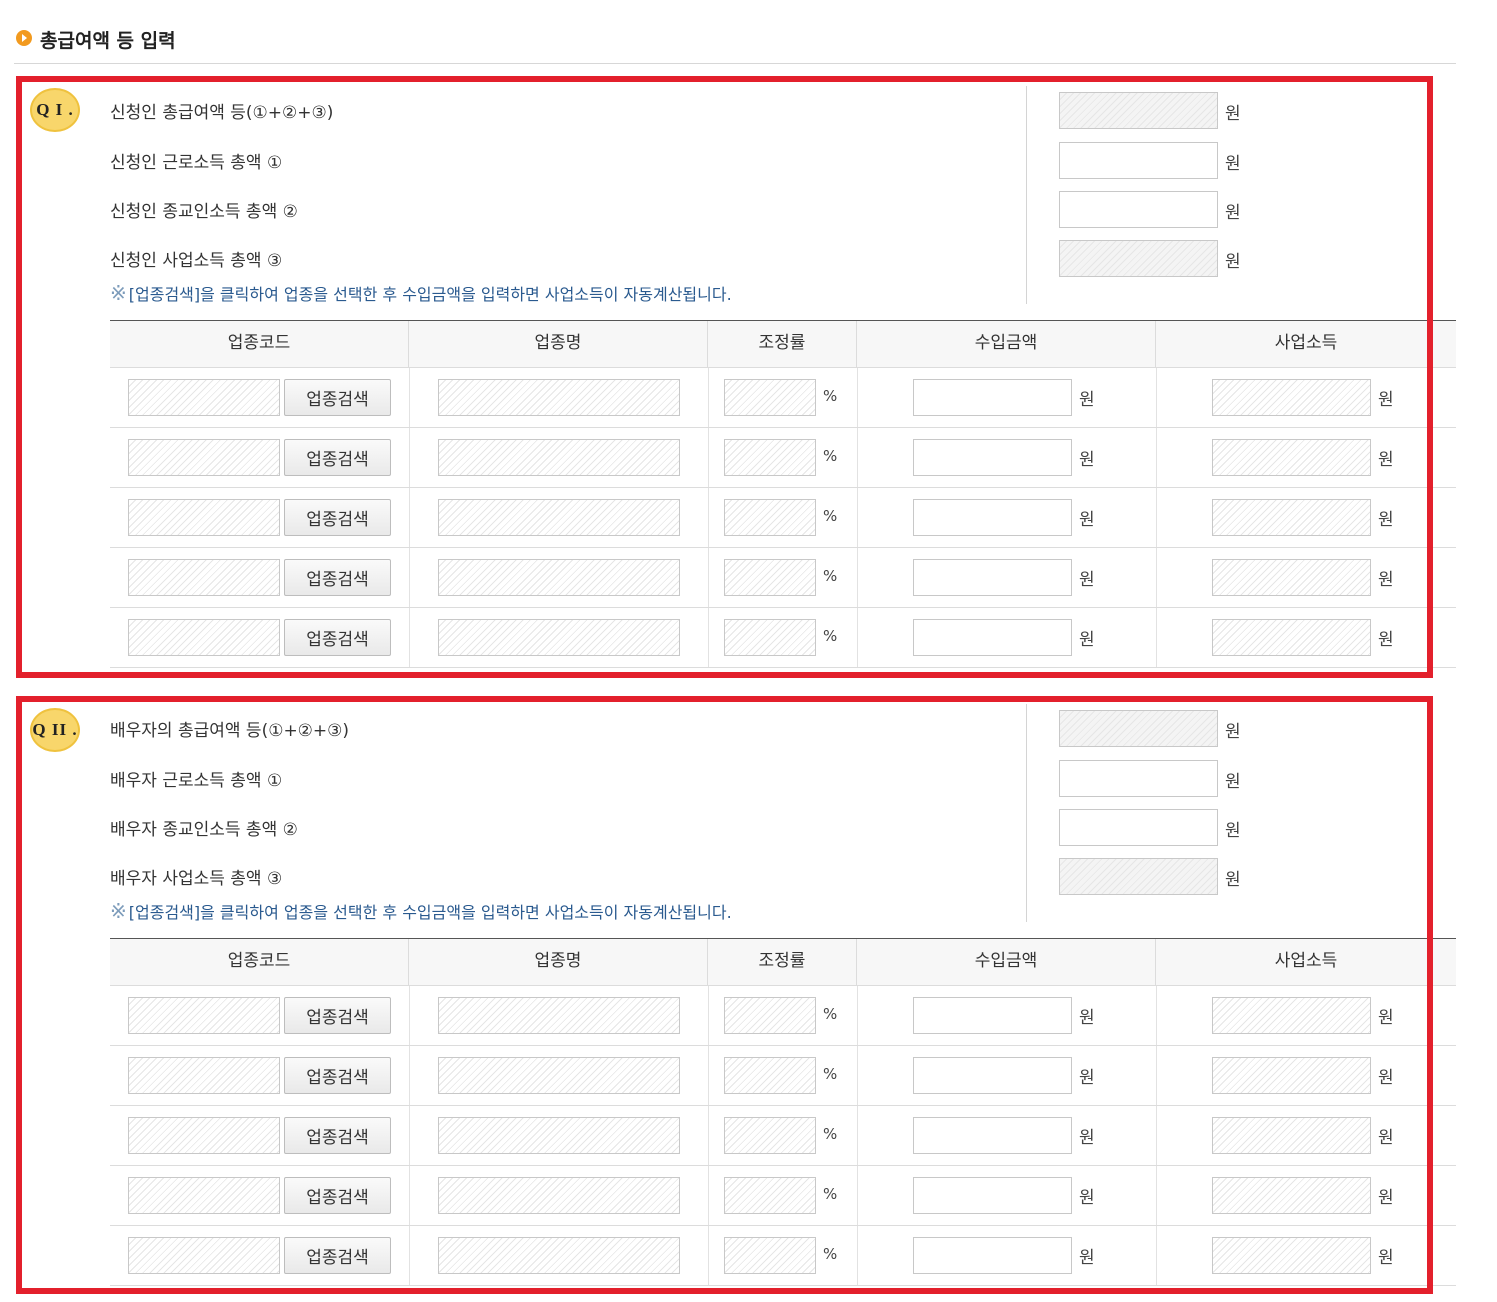 This screenshot has height=1302, width=1497. I want to click on question-badge: Q I ., so click(55, 110).